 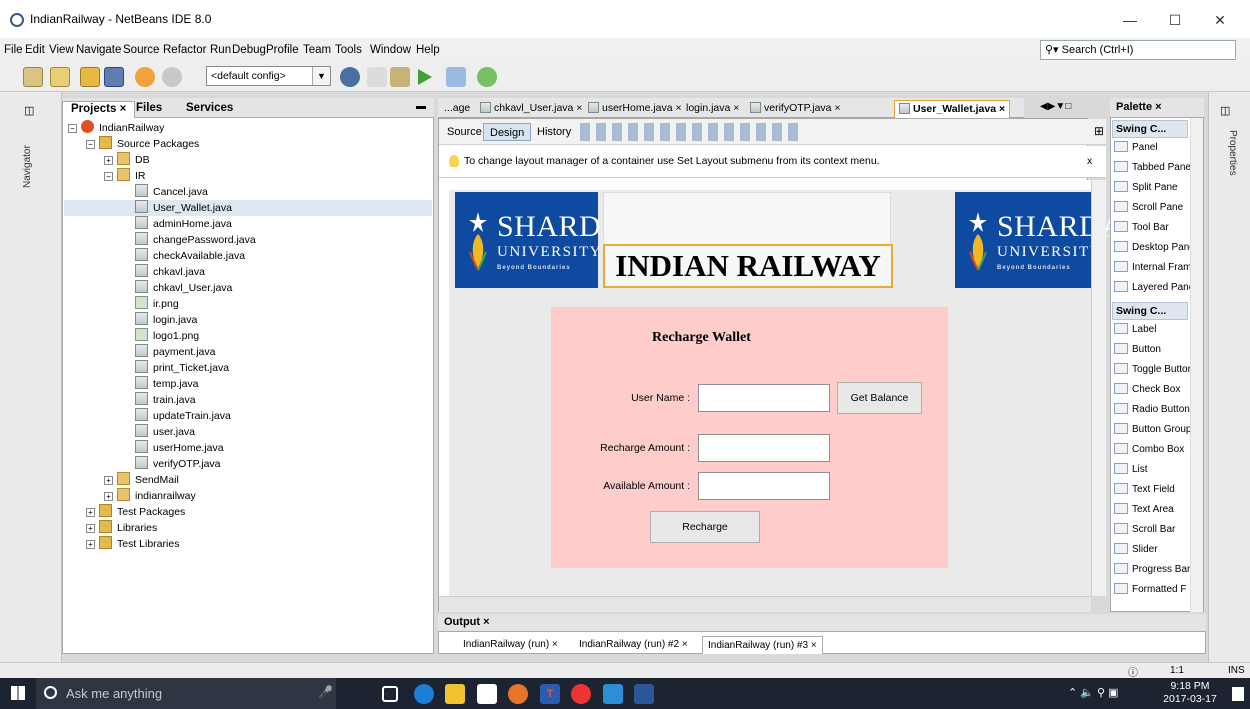 I want to click on palette-item: List, so click(x=1152, y=470).